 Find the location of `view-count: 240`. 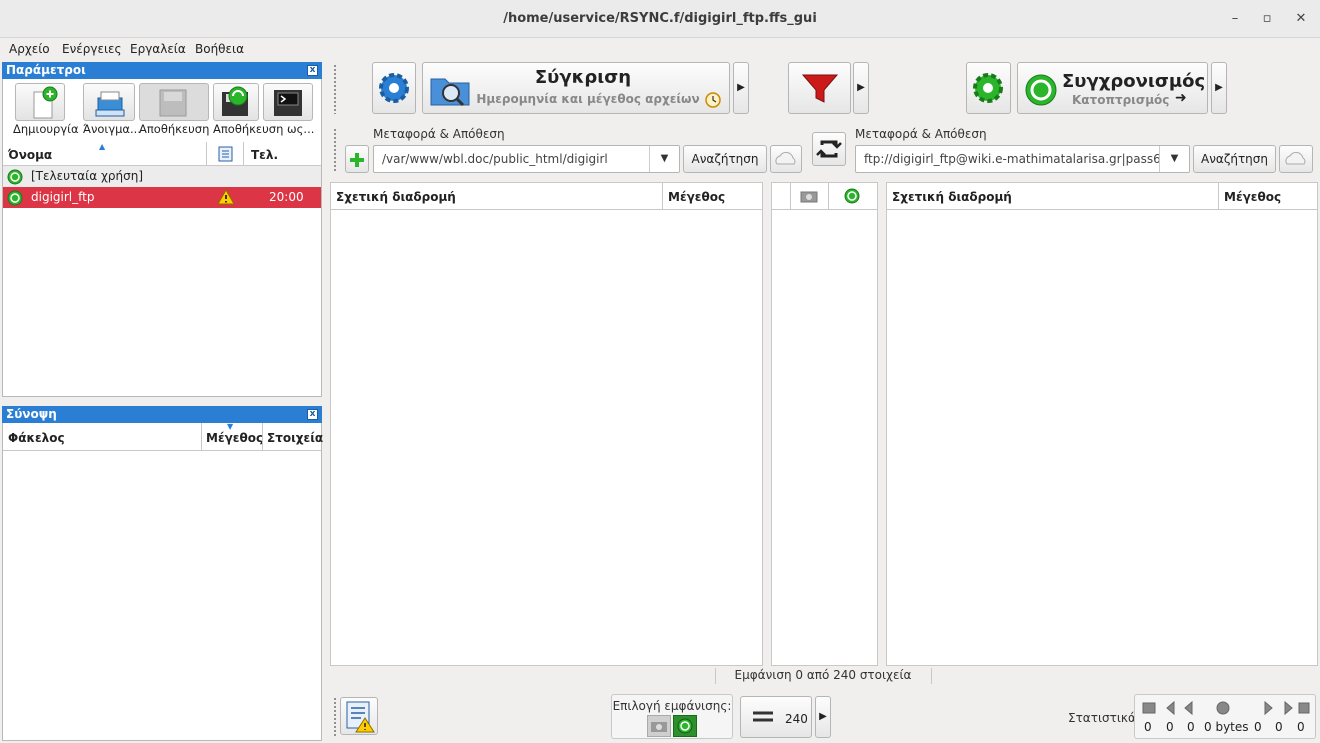

view-count: 240 is located at coordinates (796, 719).